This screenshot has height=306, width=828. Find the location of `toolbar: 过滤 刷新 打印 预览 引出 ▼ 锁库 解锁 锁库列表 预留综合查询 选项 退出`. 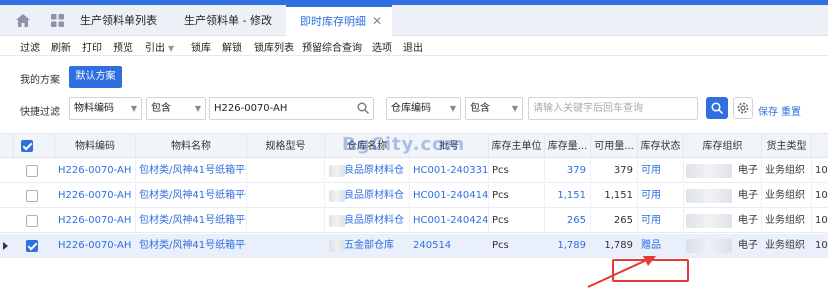

toolbar: 过滤 刷新 打印 预览 引出 ▼ 锁库 解锁 锁库列表 预留综合查询 选项 退出 is located at coordinates (414, 46).